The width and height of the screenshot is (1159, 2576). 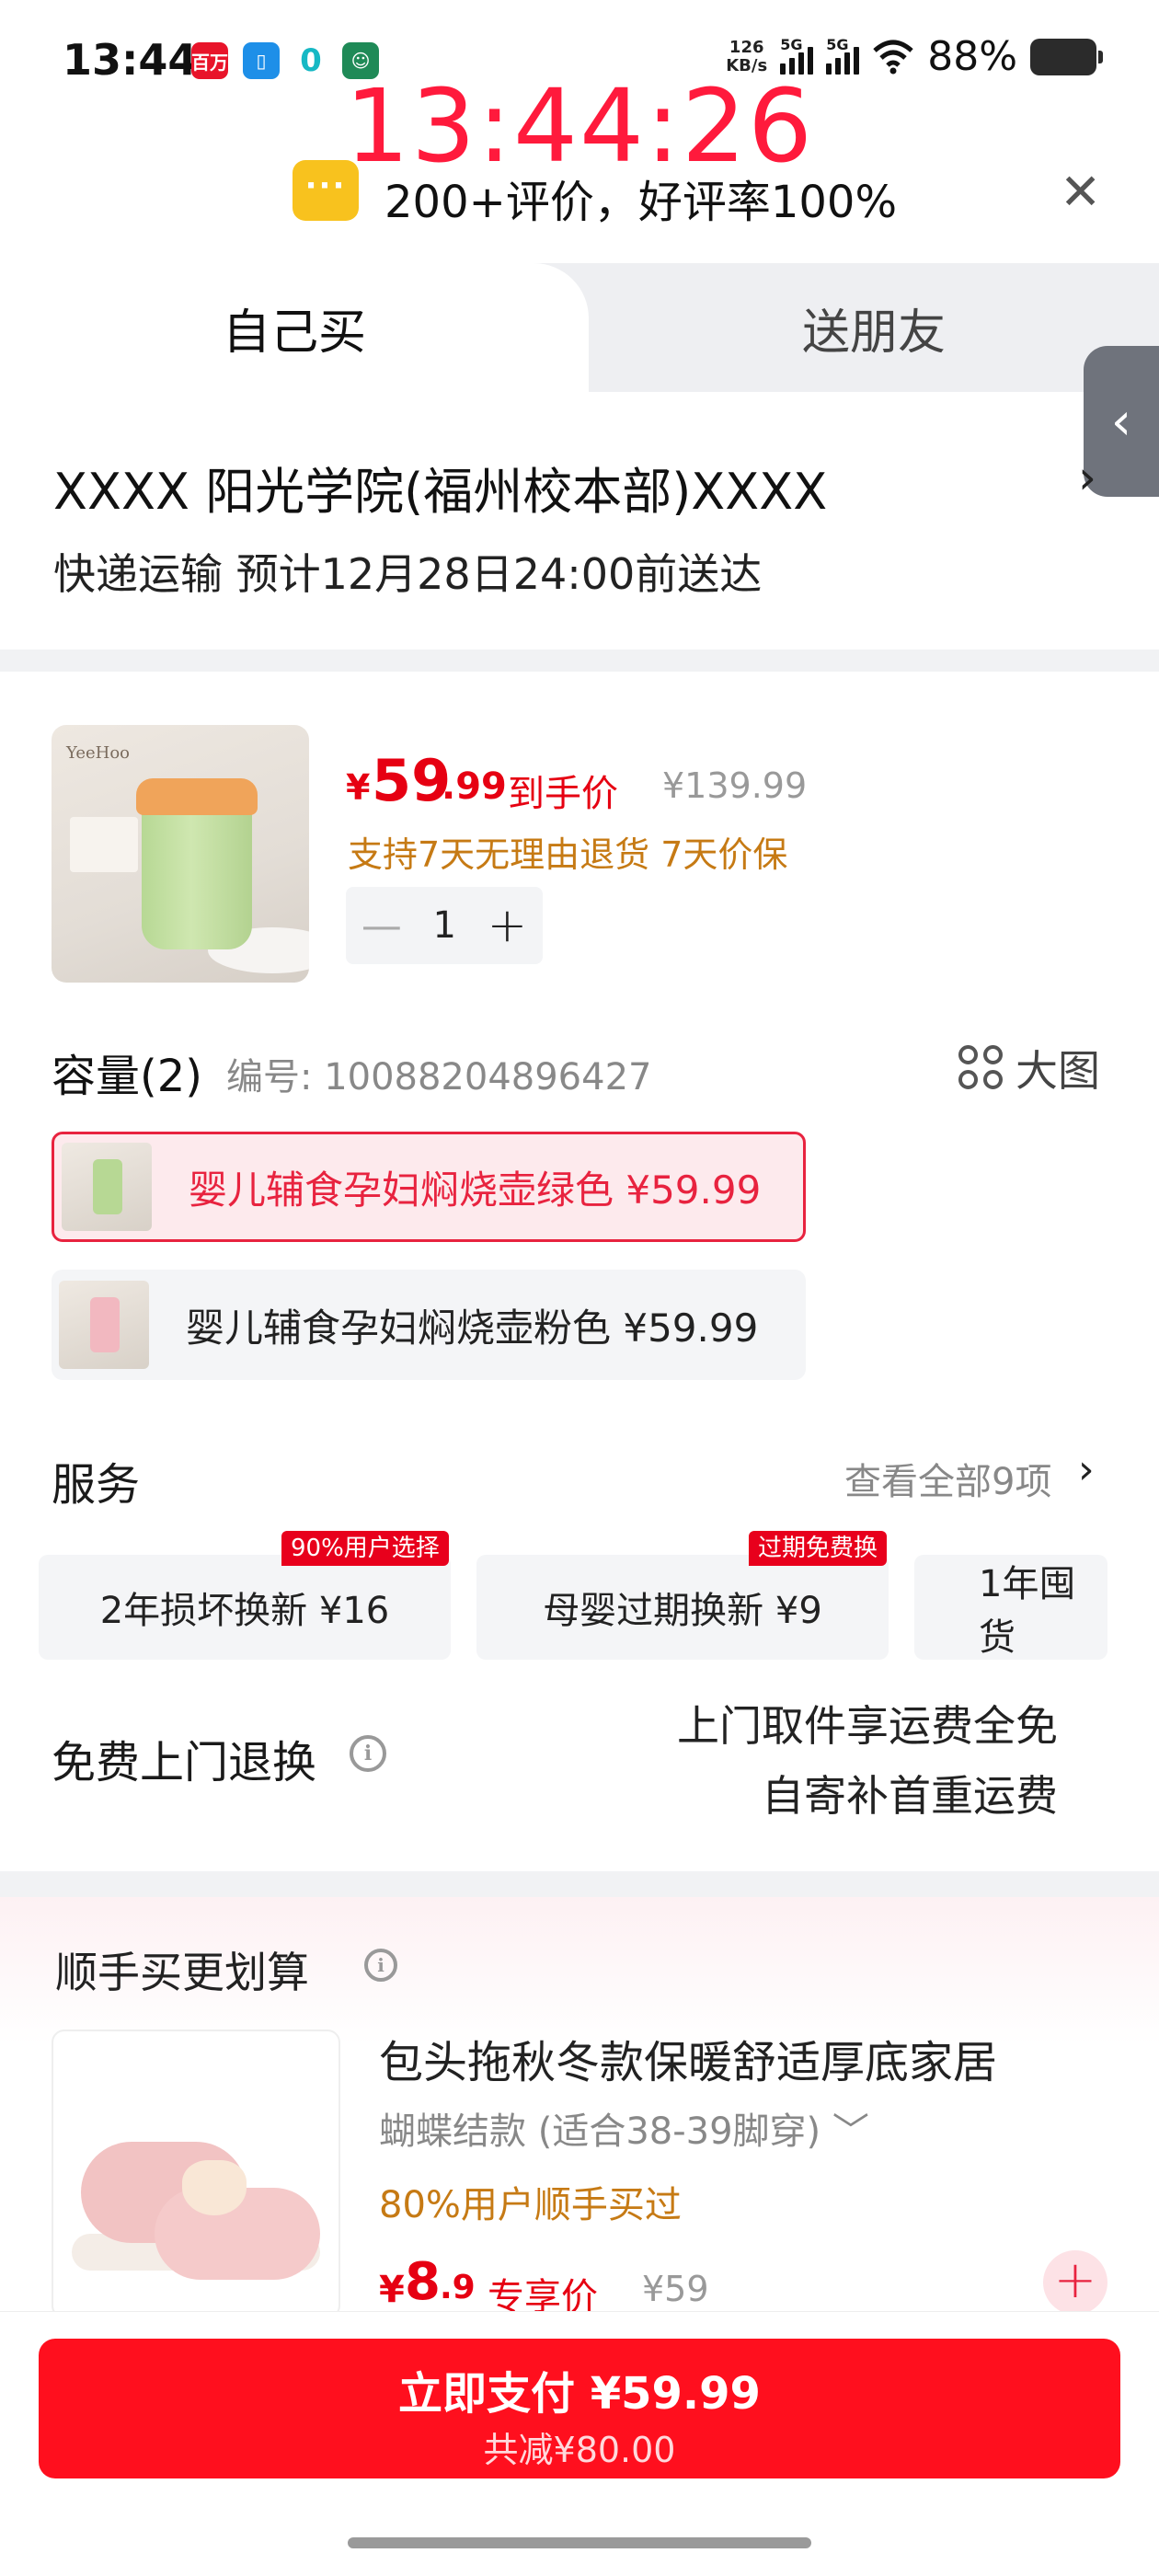 What do you see at coordinates (261, 60) in the screenshot?
I see `phone-clone-icon: ▯` at bounding box center [261, 60].